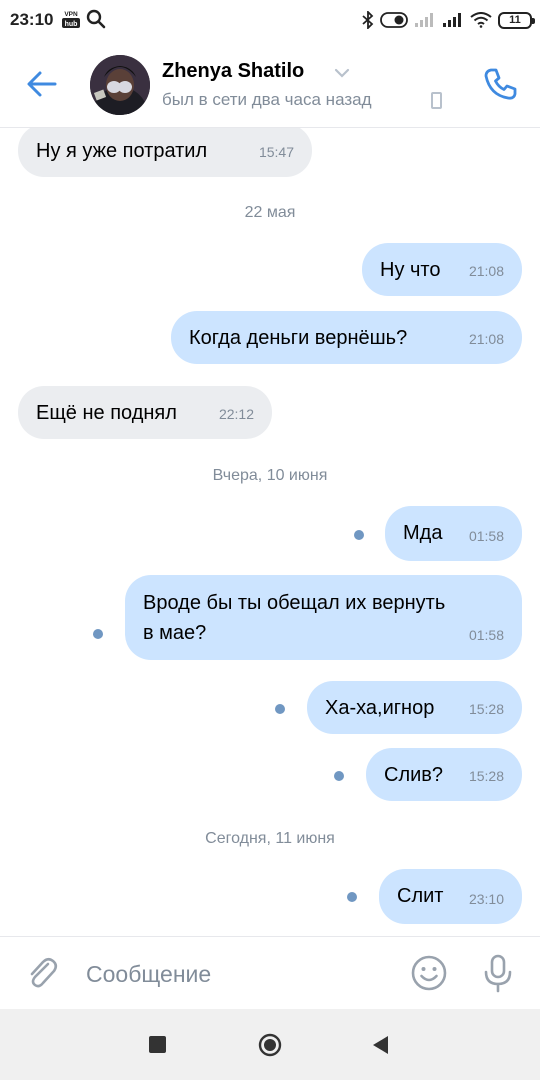  Describe the element at coordinates (157, 1044) in the screenshot. I see `recents-square-icon` at that location.